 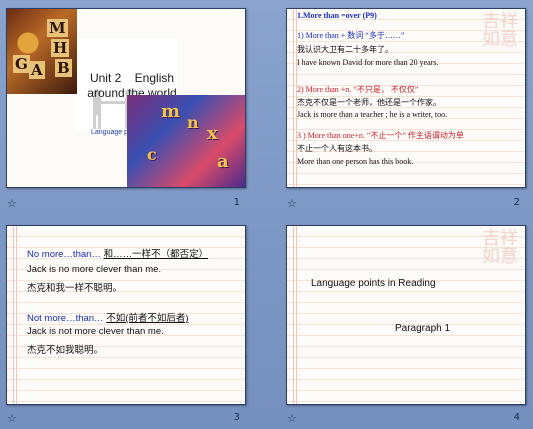 I want to click on image-letter: c, so click(x=152, y=154).